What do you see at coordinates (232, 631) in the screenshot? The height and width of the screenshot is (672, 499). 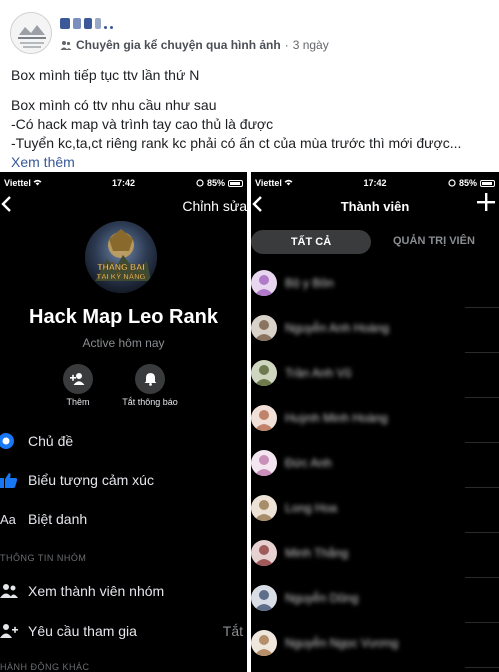 I see `join-requests-value: Tắt` at bounding box center [232, 631].